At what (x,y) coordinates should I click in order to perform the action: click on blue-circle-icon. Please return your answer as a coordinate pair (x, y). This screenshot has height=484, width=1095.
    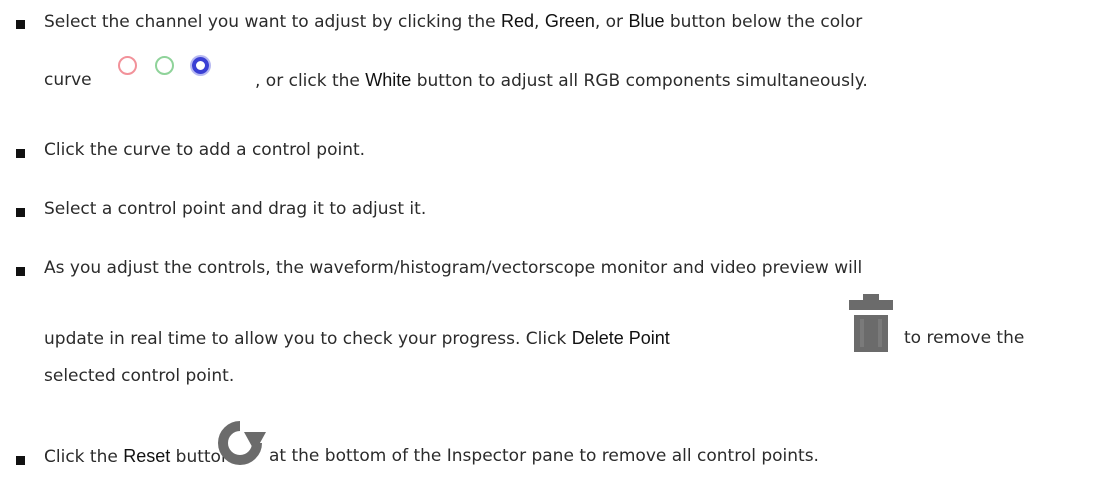
    Looking at the image, I should click on (200, 65).